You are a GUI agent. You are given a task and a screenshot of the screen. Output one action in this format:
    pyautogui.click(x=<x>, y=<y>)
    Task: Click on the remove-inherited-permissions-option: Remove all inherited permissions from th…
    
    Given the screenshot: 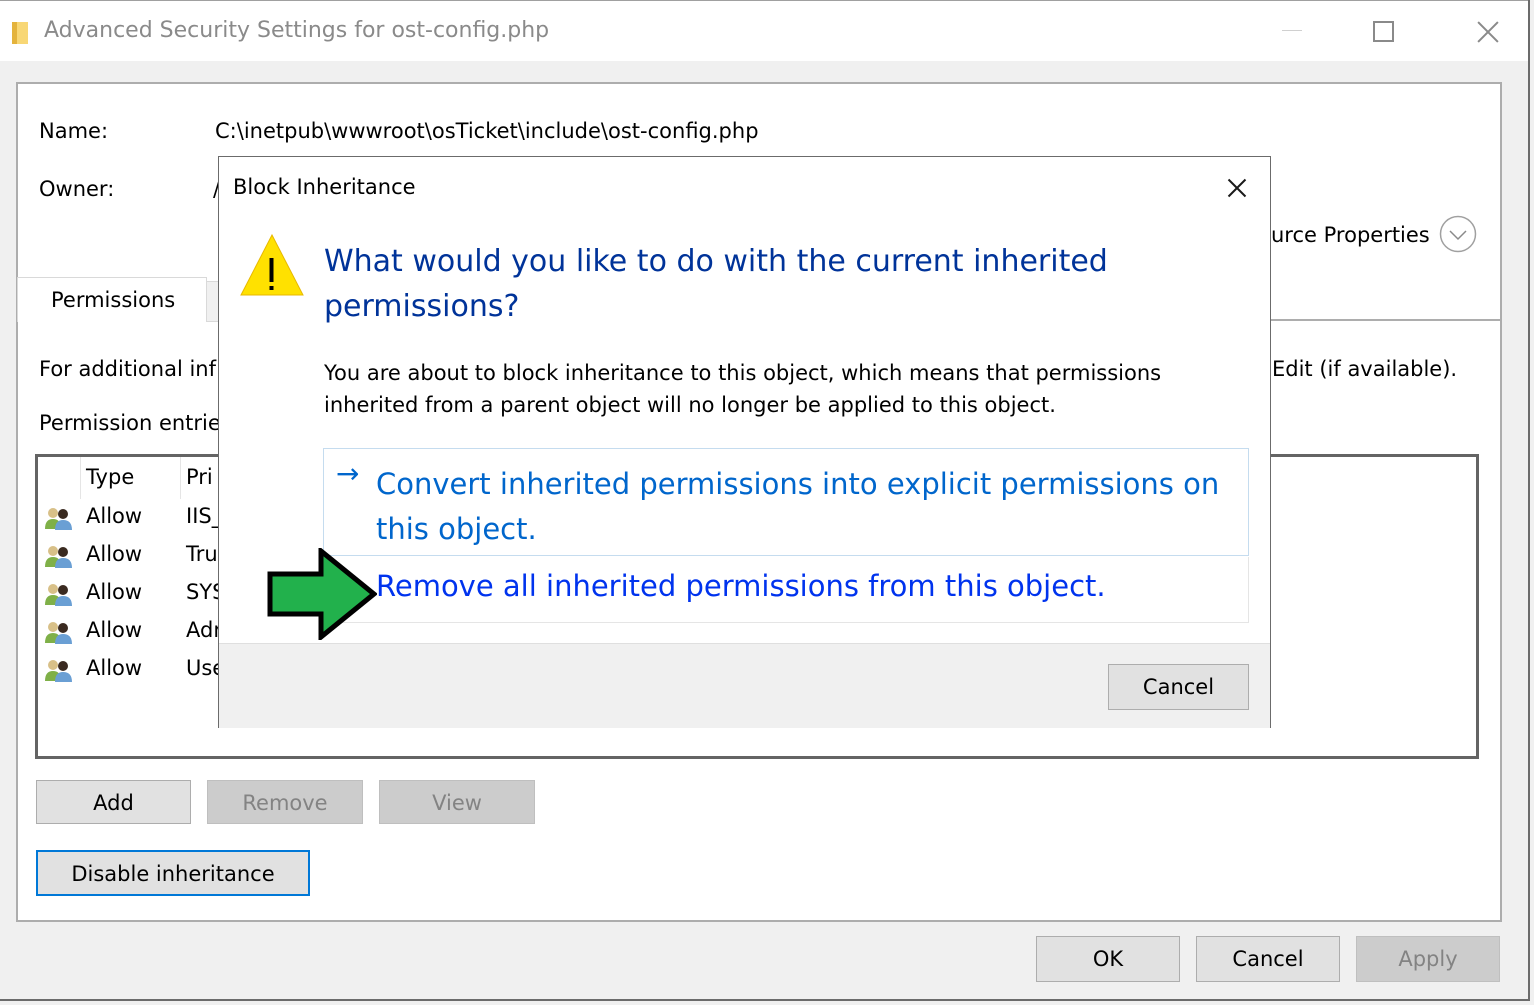 What is the action you would take?
    pyautogui.click(x=786, y=590)
    